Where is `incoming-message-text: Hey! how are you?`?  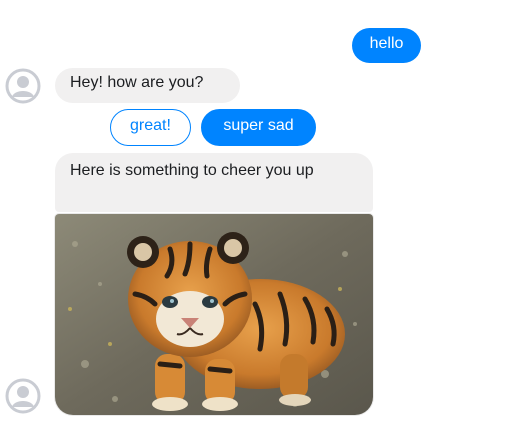
incoming-message-text: Hey! how are you? is located at coordinates (137, 82).